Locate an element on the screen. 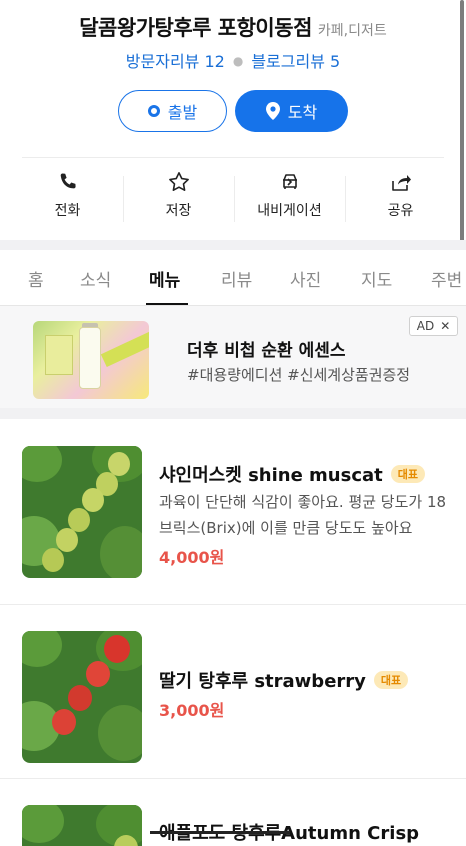  menu-item-name: 딸기 탕후루 strawberry 대표 is located at coordinates (284, 680).